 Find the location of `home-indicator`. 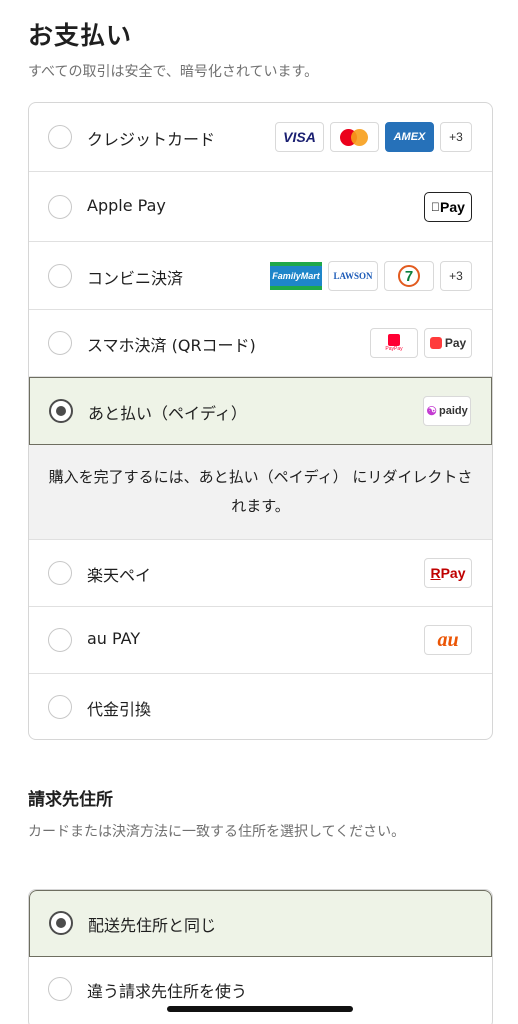

home-indicator is located at coordinates (260, 1009).